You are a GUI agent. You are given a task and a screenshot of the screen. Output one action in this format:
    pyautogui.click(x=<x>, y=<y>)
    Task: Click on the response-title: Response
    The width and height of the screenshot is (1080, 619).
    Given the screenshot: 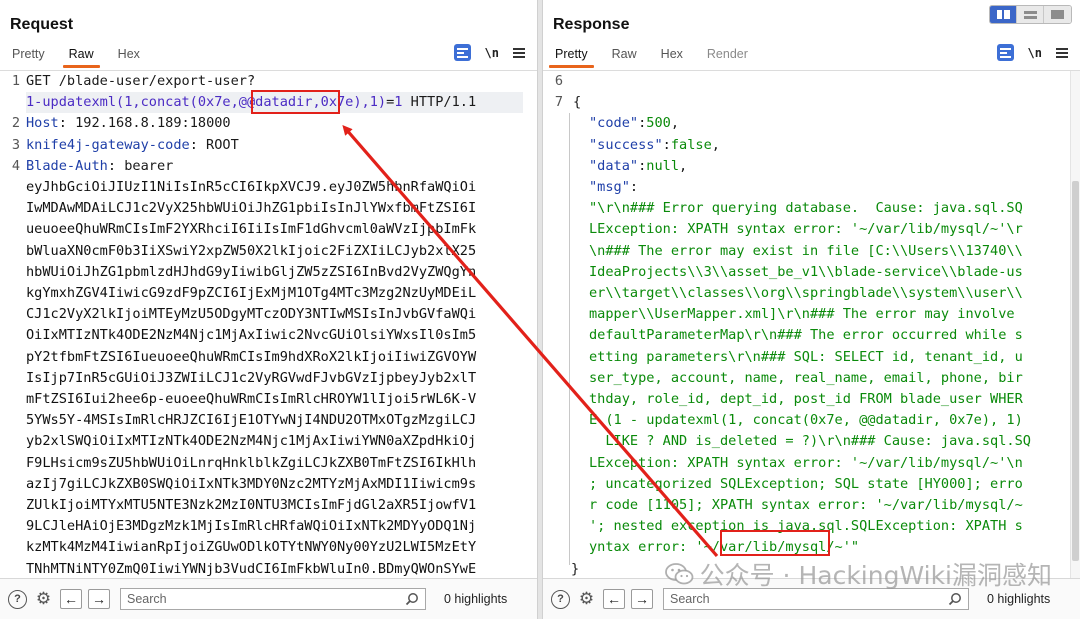 What is the action you would take?
    pyautogui.click(x=591, y=24)
    